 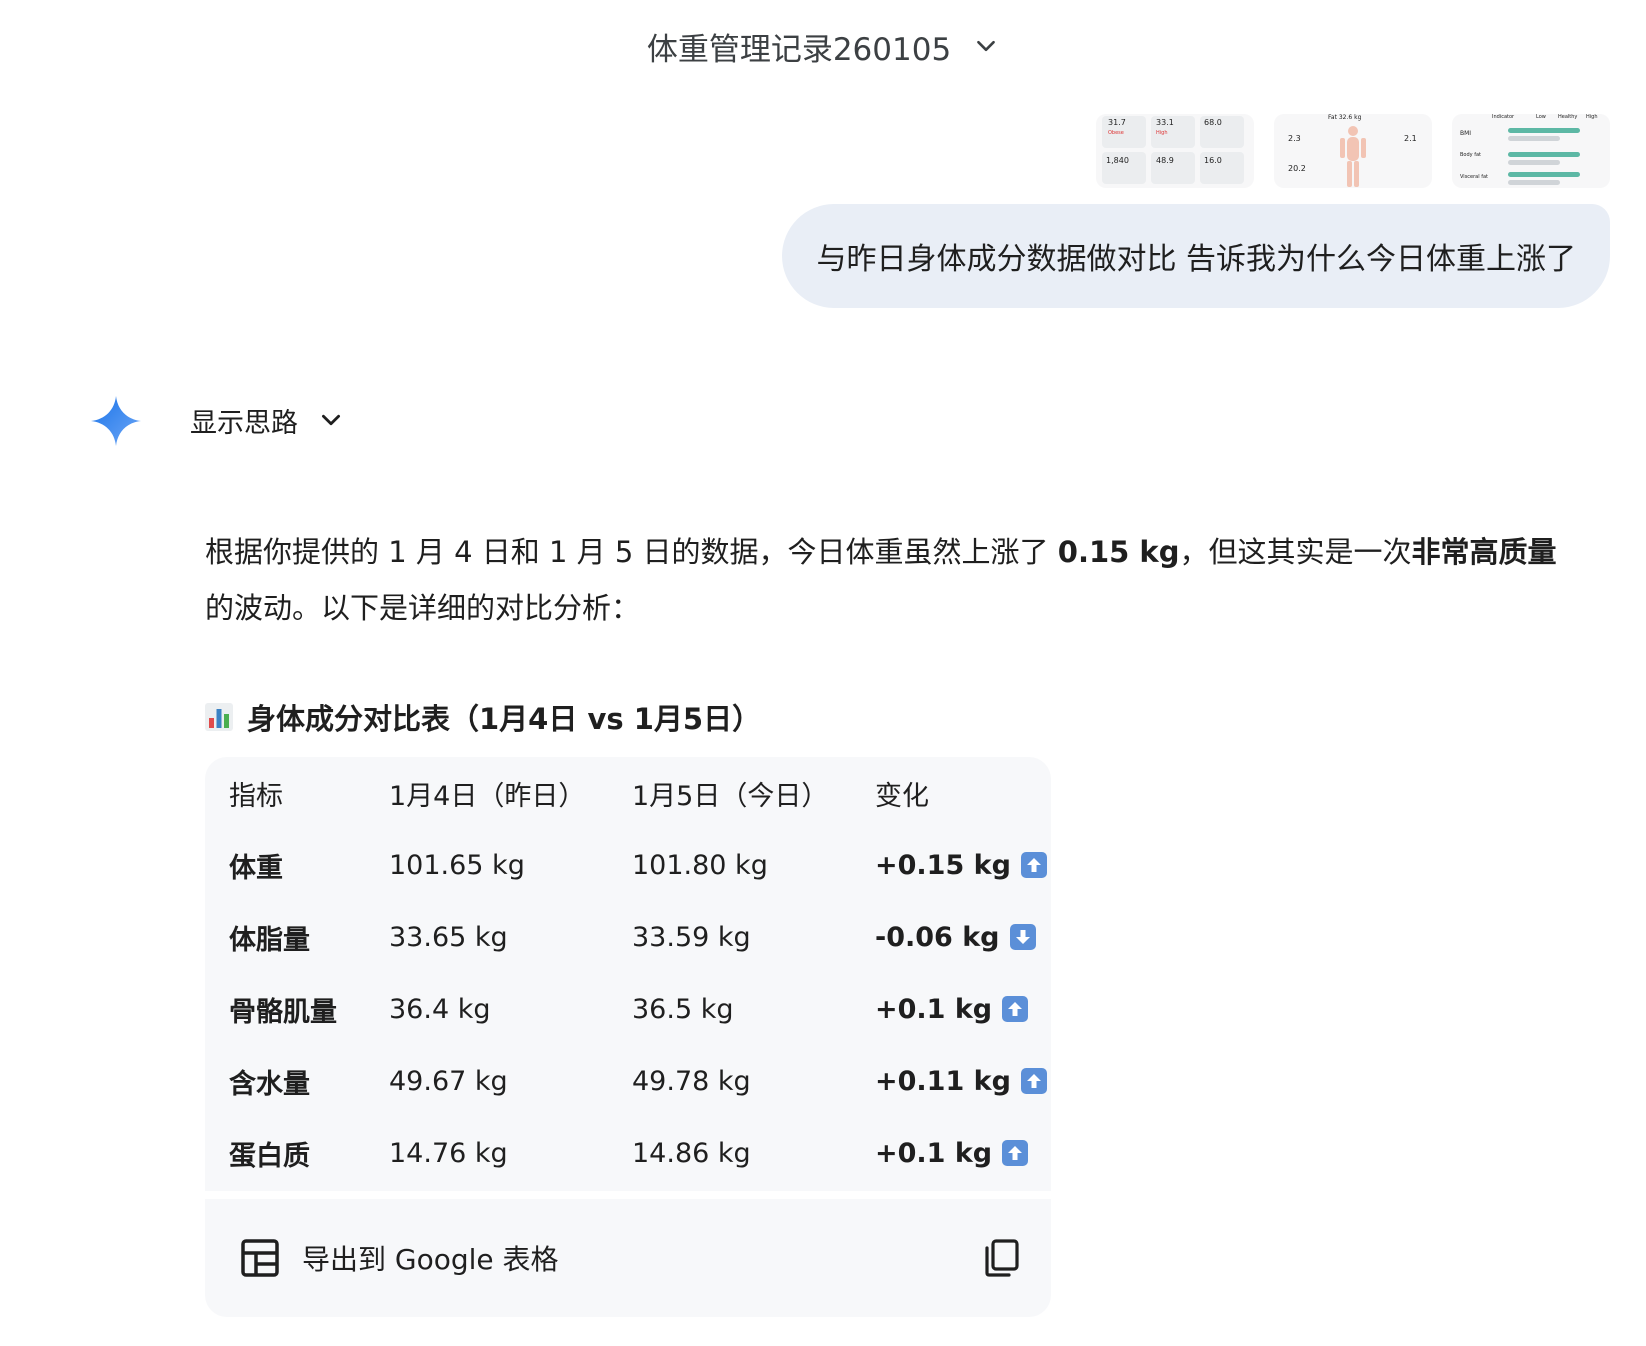 I want to click on table-row: 蛋白质 14.76 kg 14.86 kg +0.1 kg, so click(x=628, y=1153).